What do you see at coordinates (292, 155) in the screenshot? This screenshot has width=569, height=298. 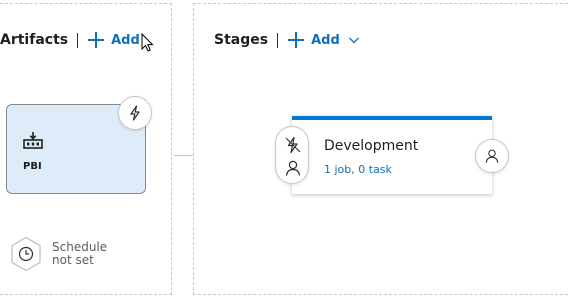 I see `pre-deployment-conditions` at bounding box center [292, 155].